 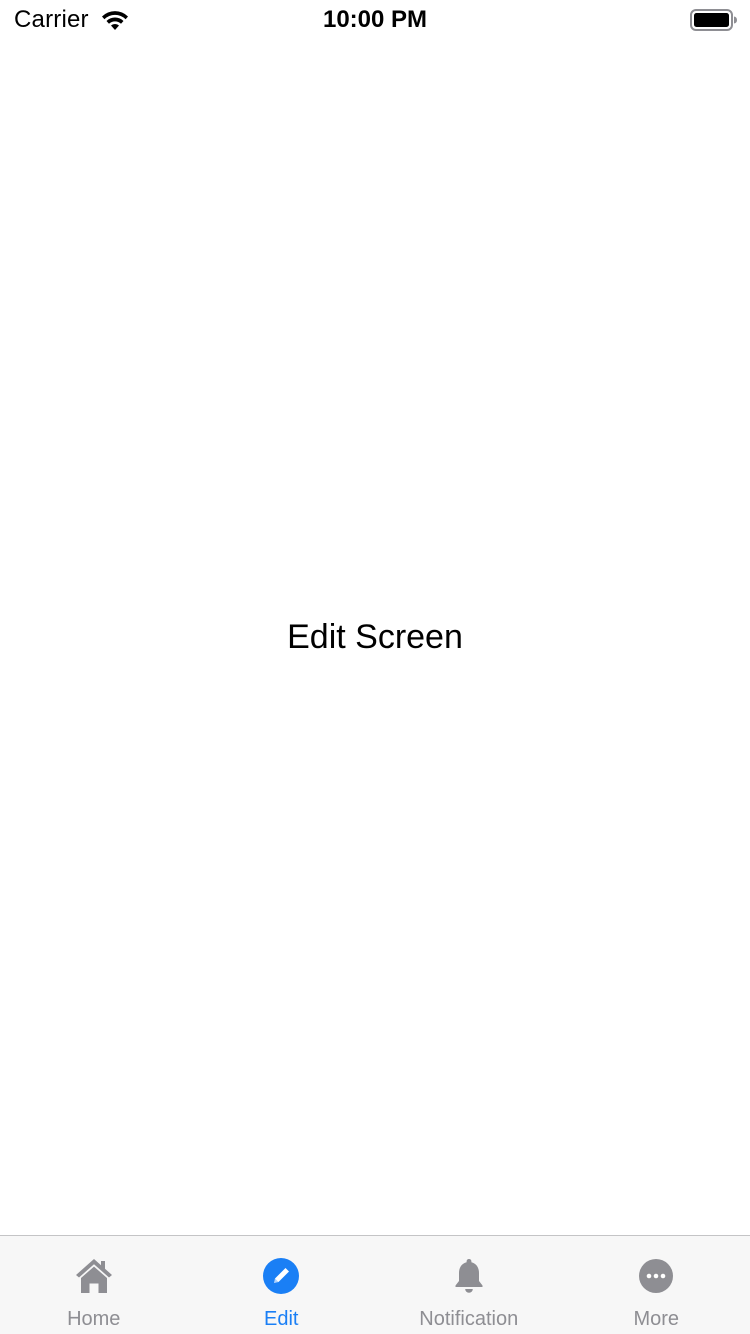 What do you see at coordinates (656, 1319) in the screenshot?
I see `tab-more-label: More` at bounding box center [656, 1319].